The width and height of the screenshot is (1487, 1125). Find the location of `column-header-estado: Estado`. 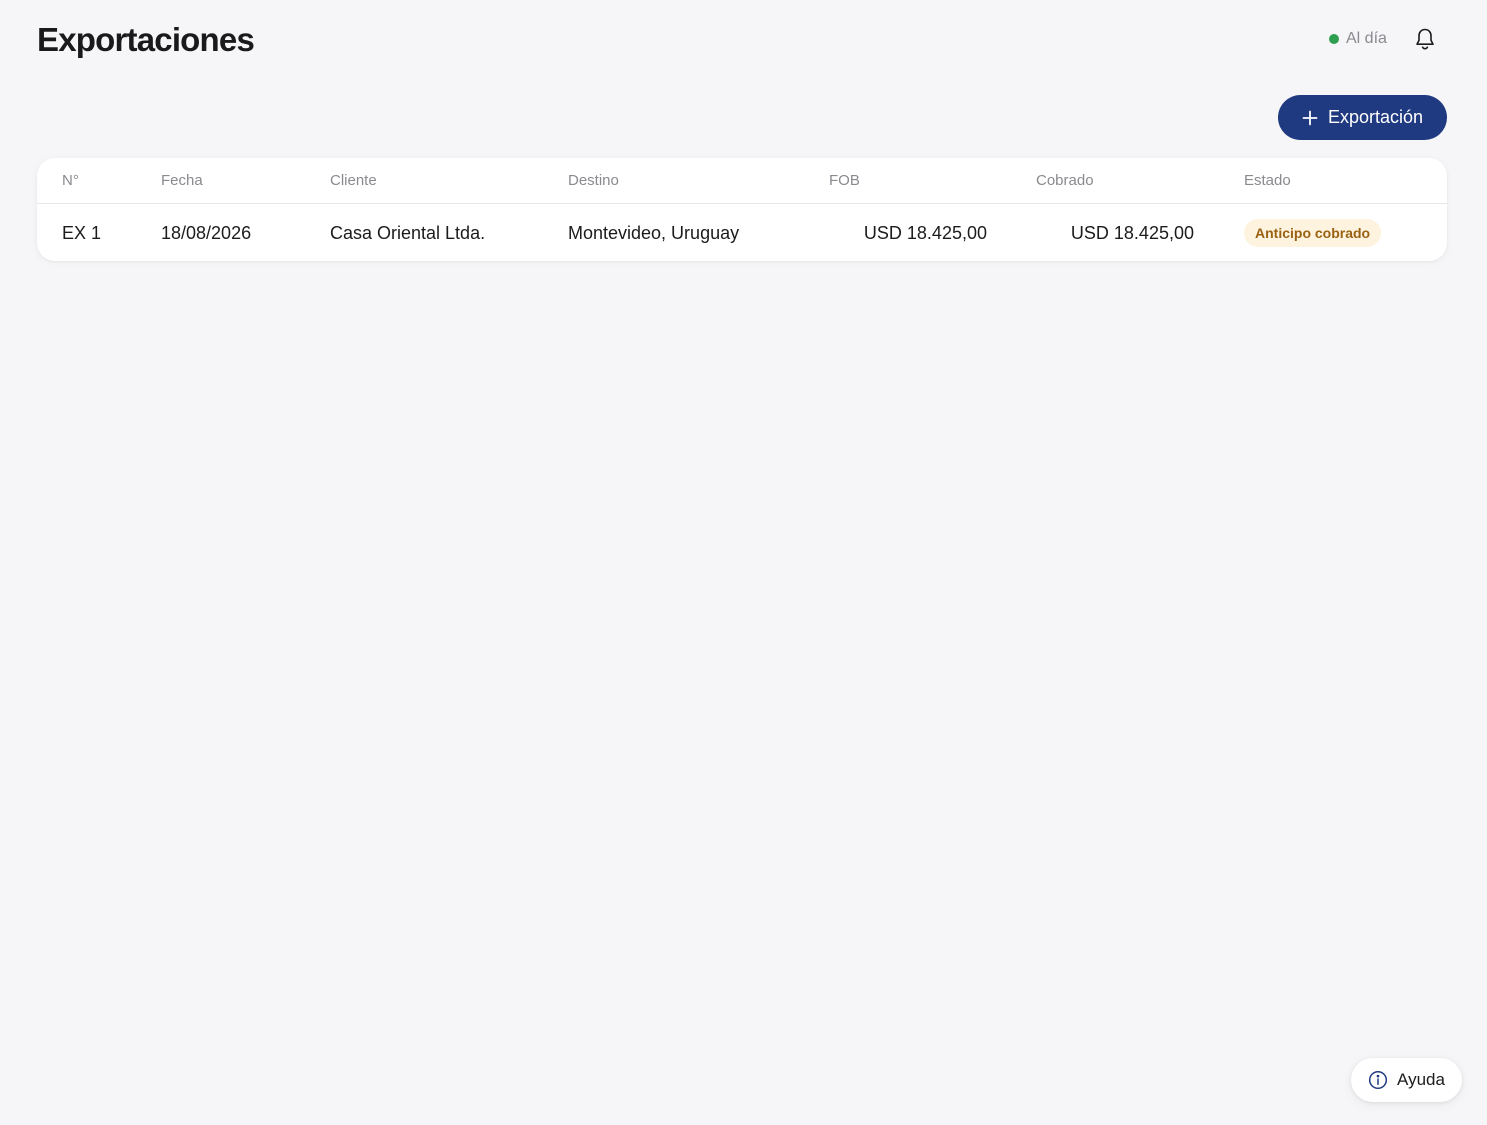

column-header-estado: Estado is located at coordinates (1267, 180).